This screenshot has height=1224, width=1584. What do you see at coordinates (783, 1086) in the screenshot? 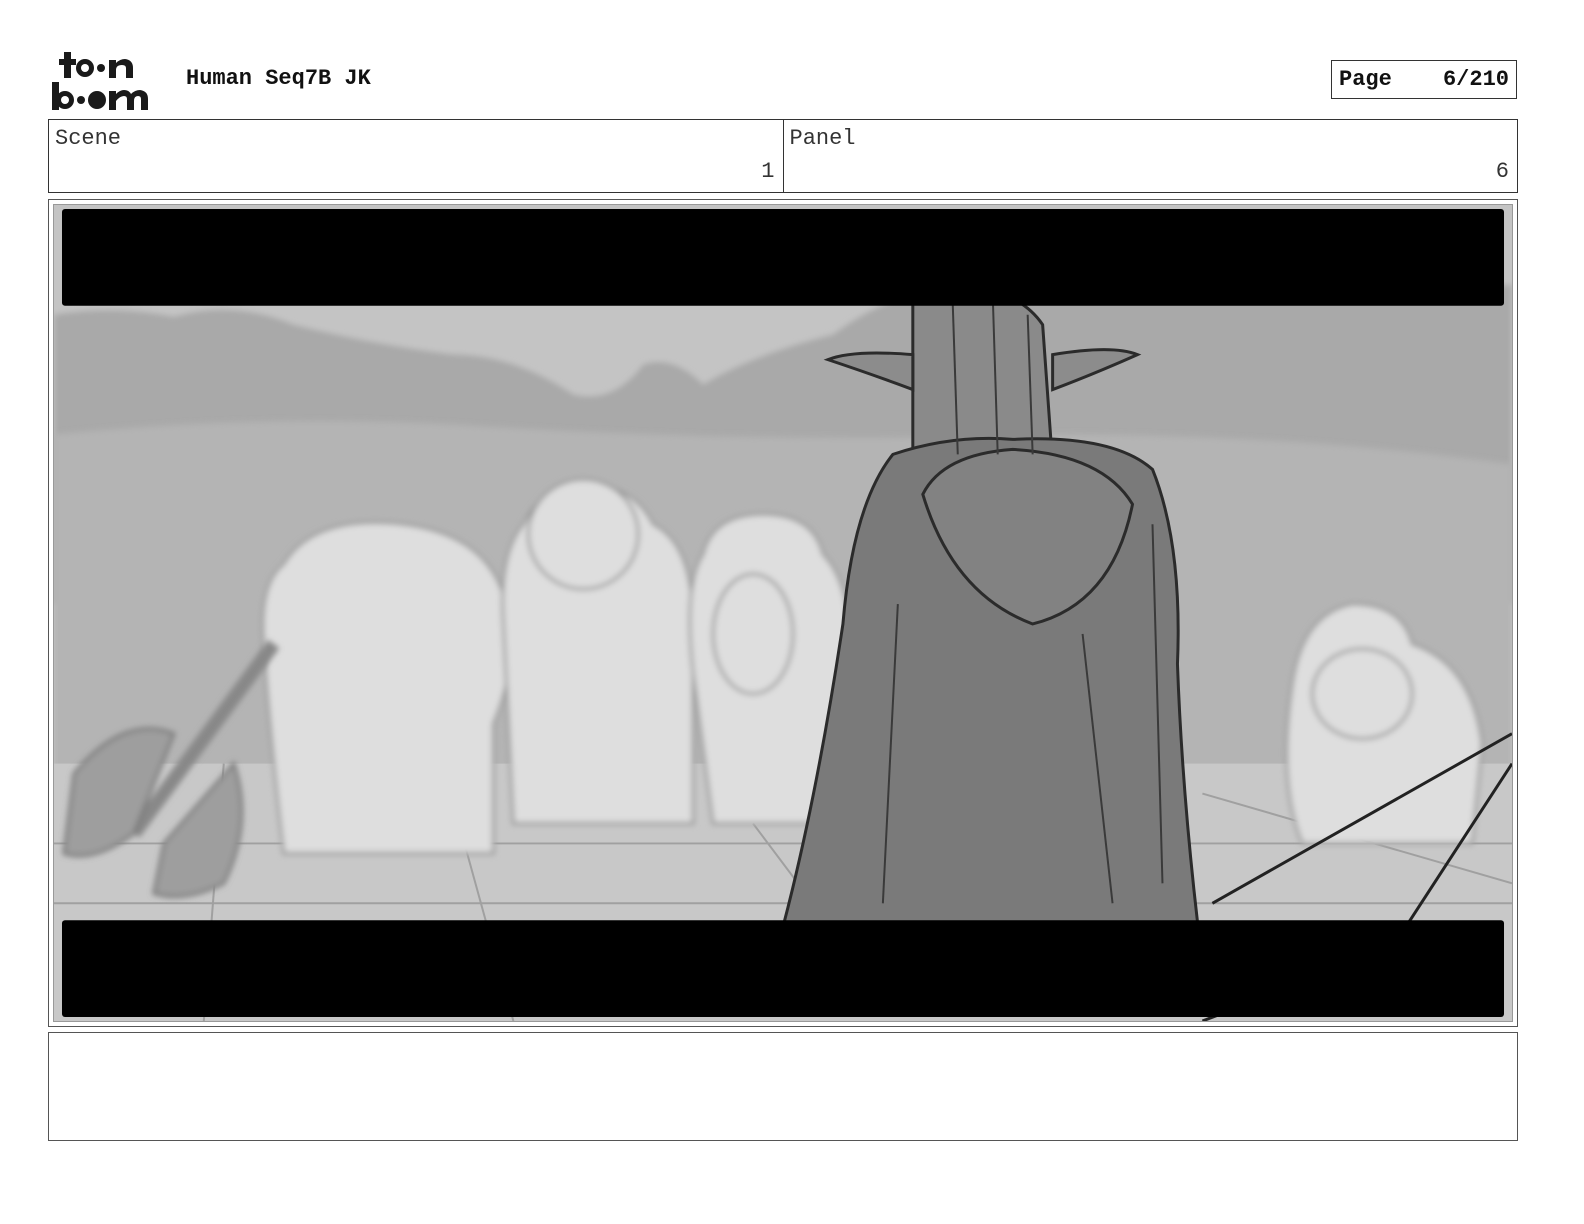
I see `notes-box` at bounding box center [783, 1086].